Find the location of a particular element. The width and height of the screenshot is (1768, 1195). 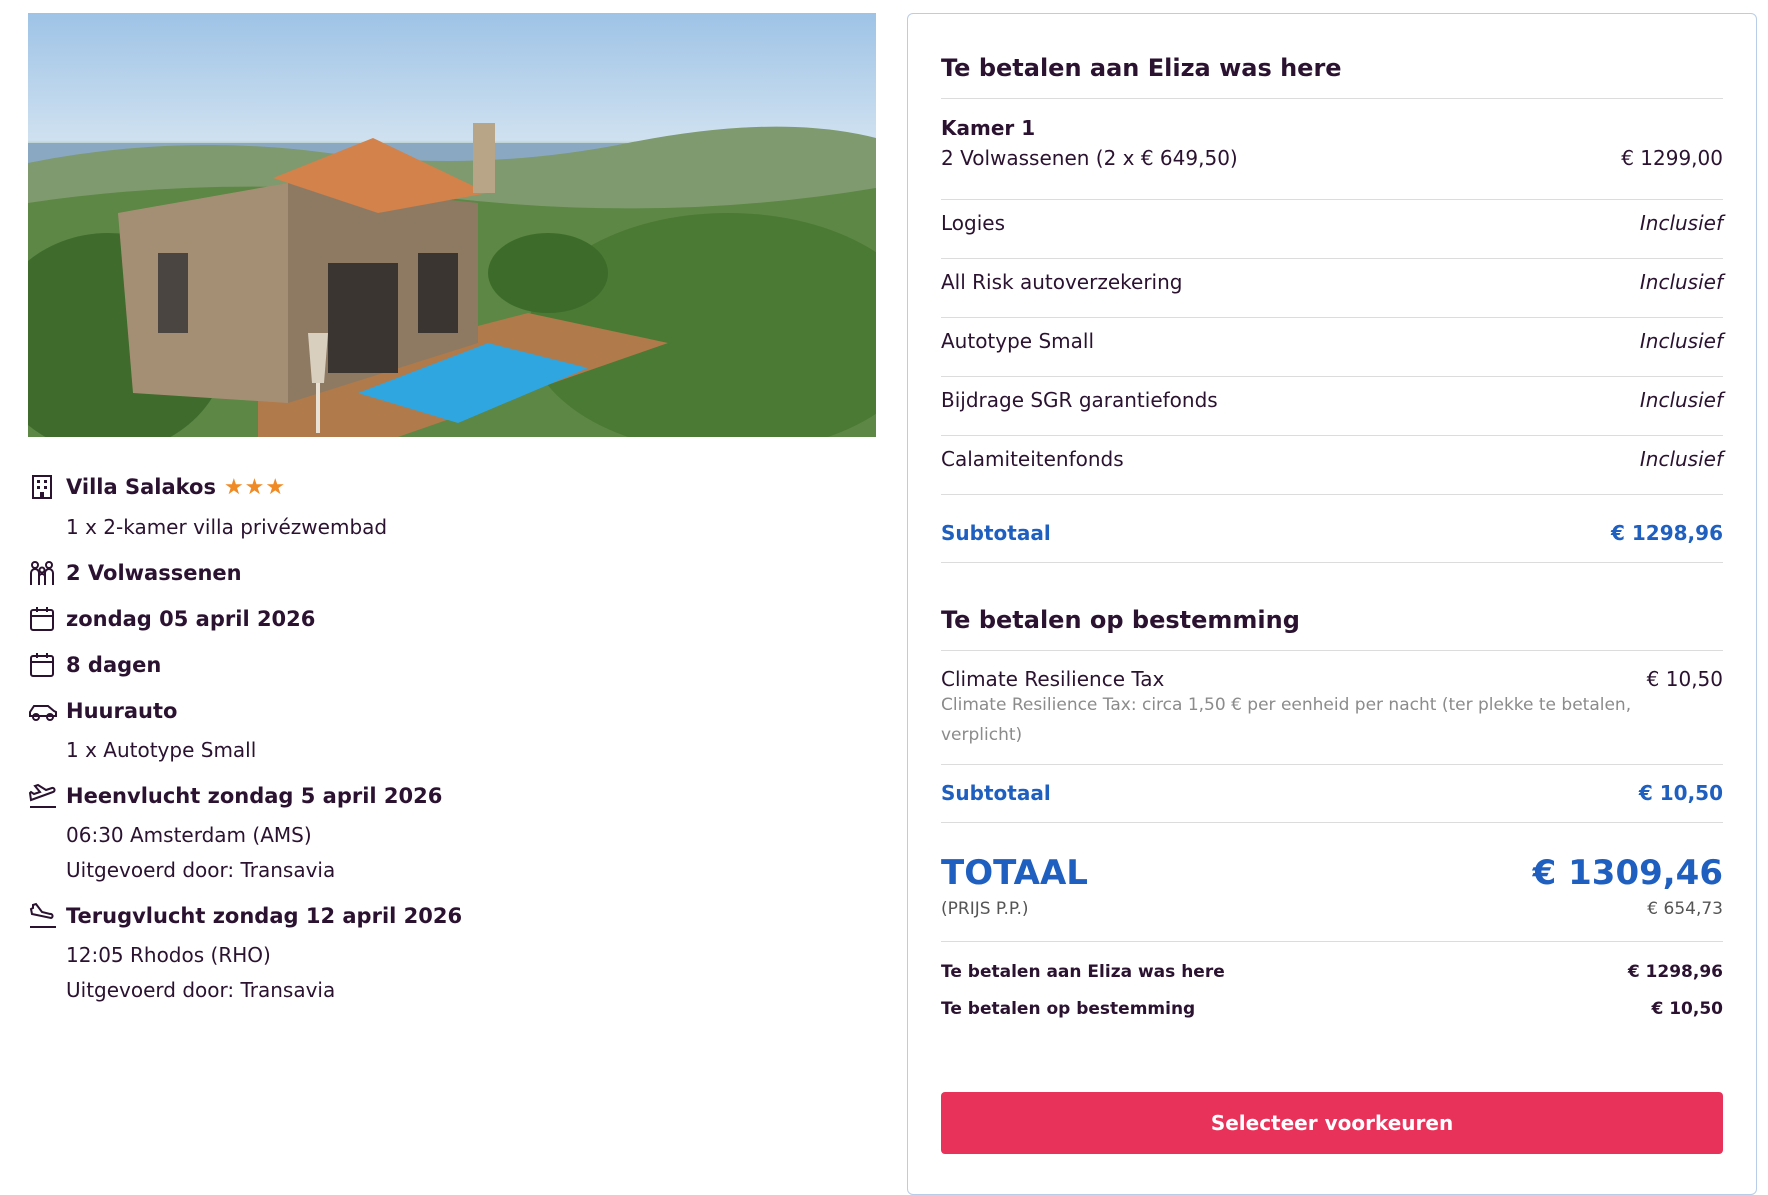

included-item-label: Logies is located at coordinates (973, 223).